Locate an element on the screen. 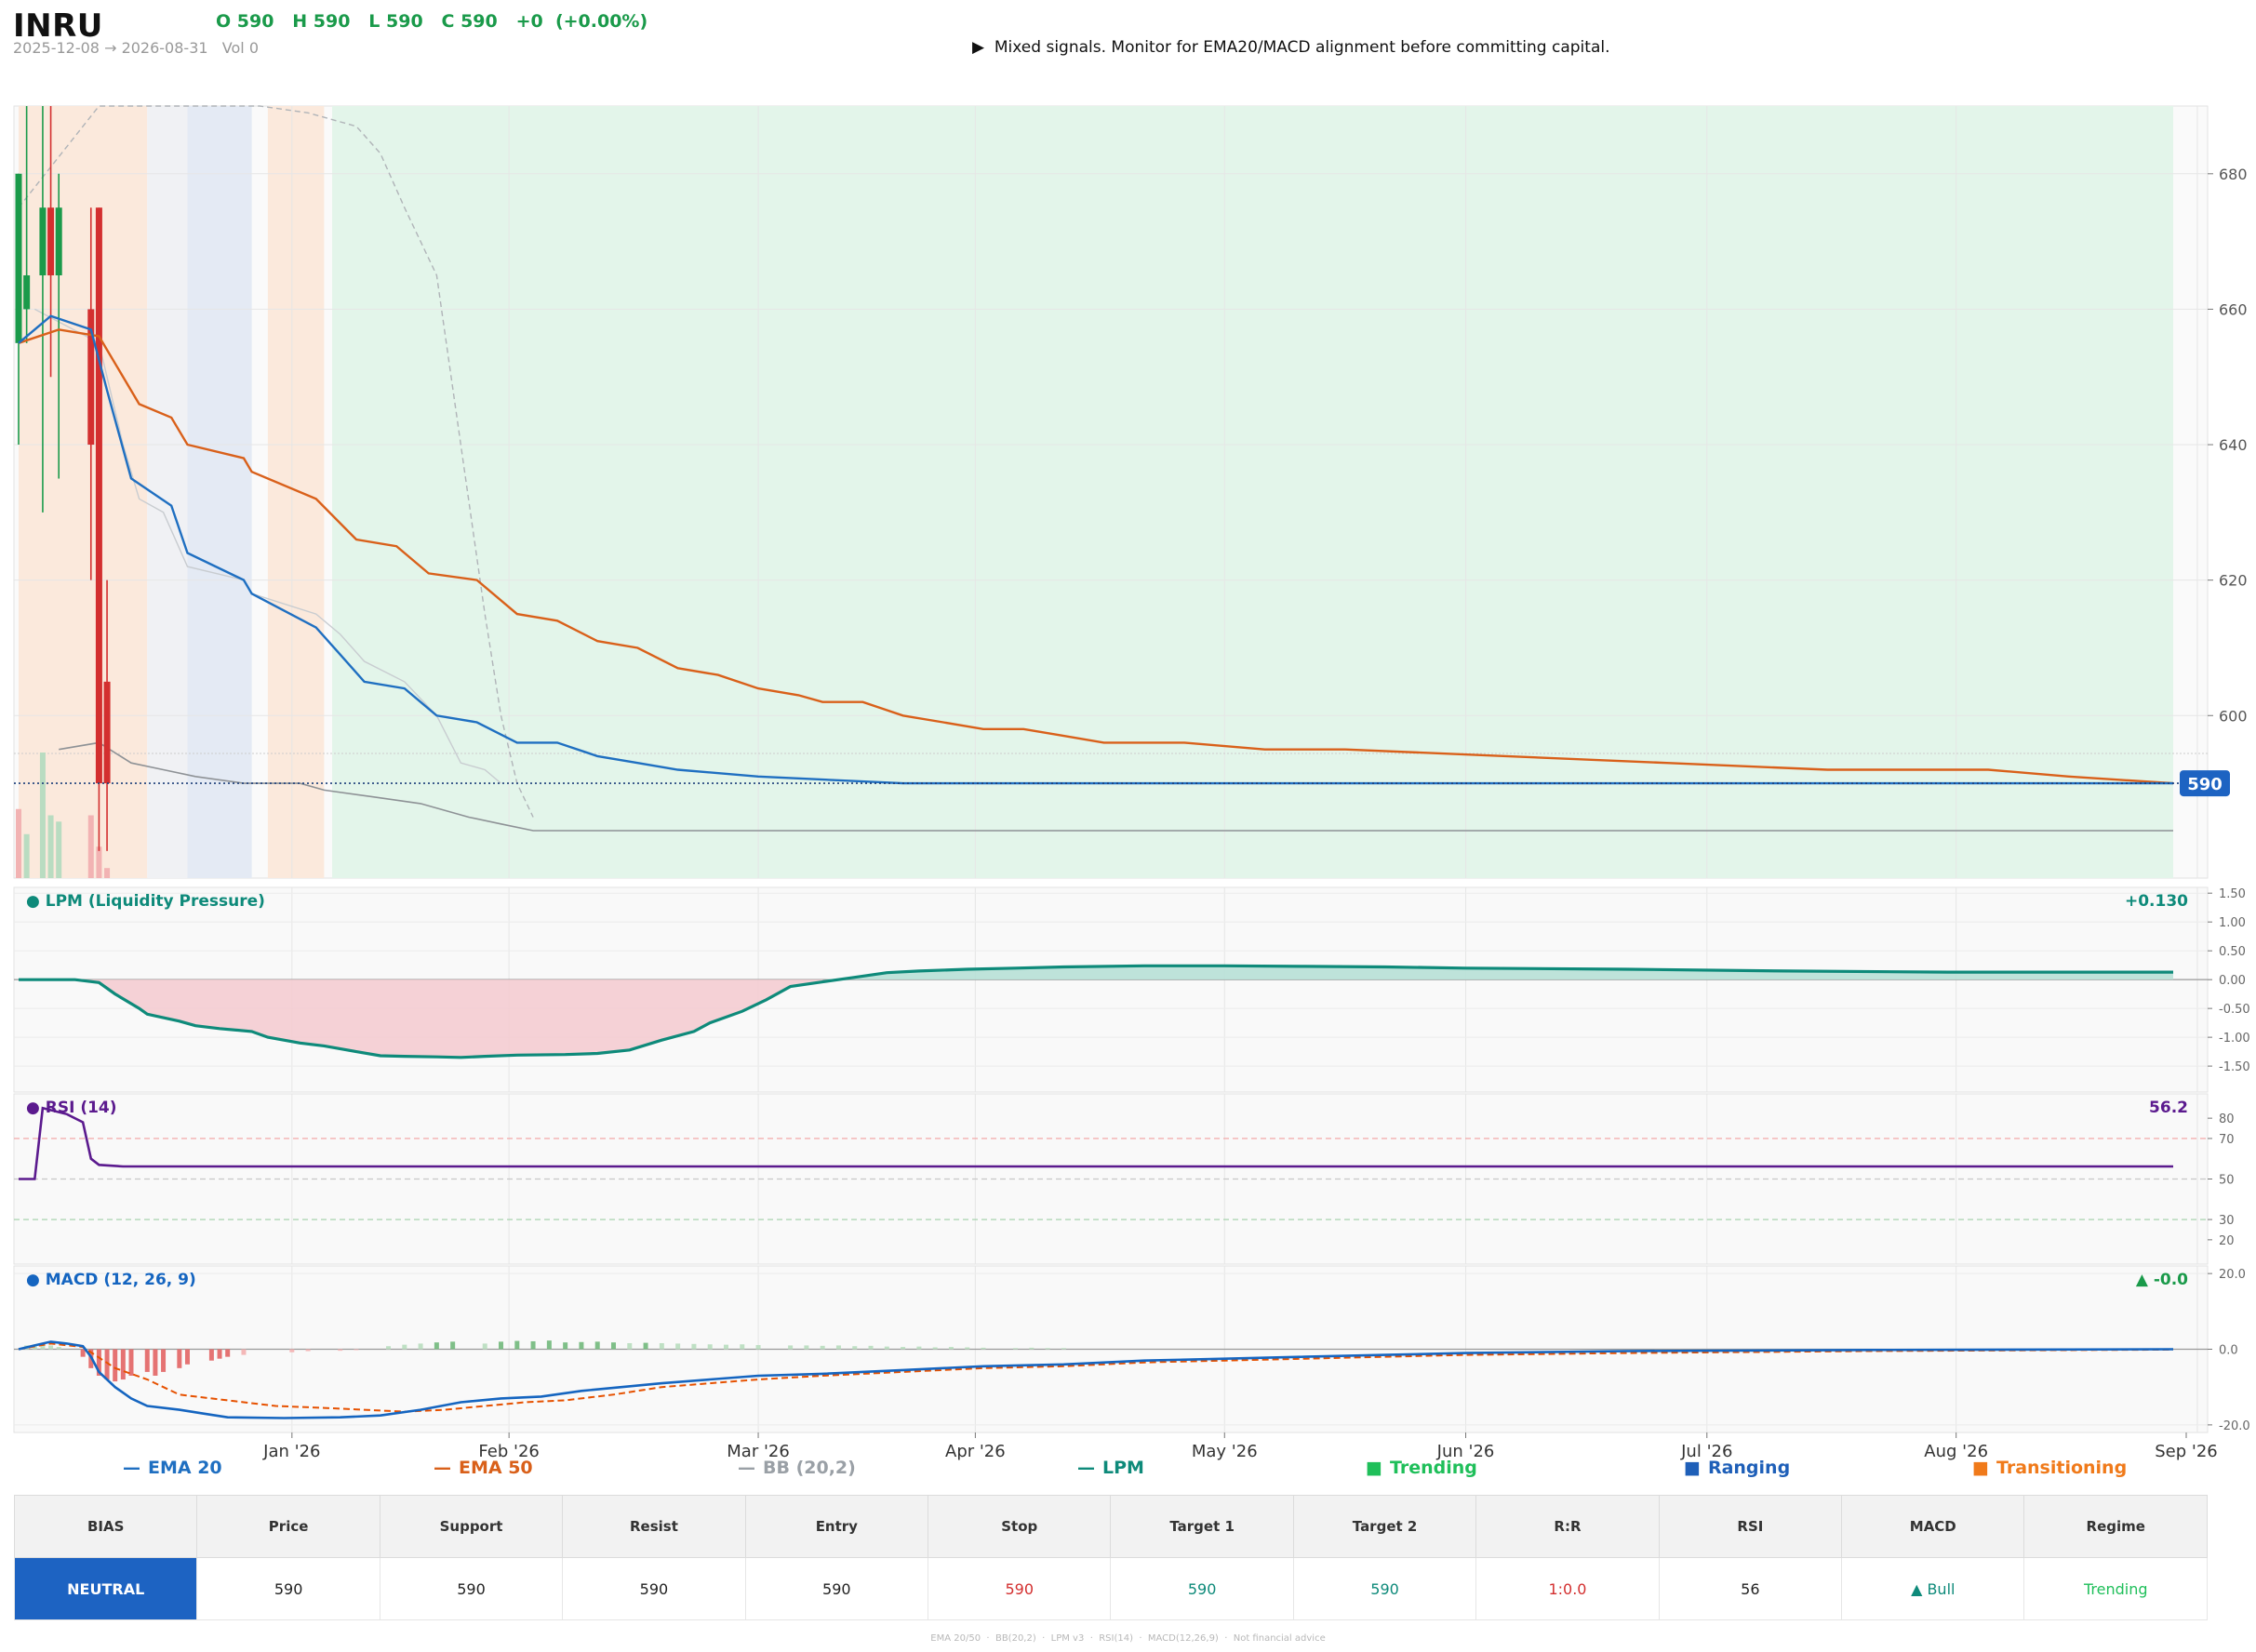 The height and width of the screenshot is (1652, 2256). rsi-axis-tick-label: 50 is located at coordinates (2227, 1181).